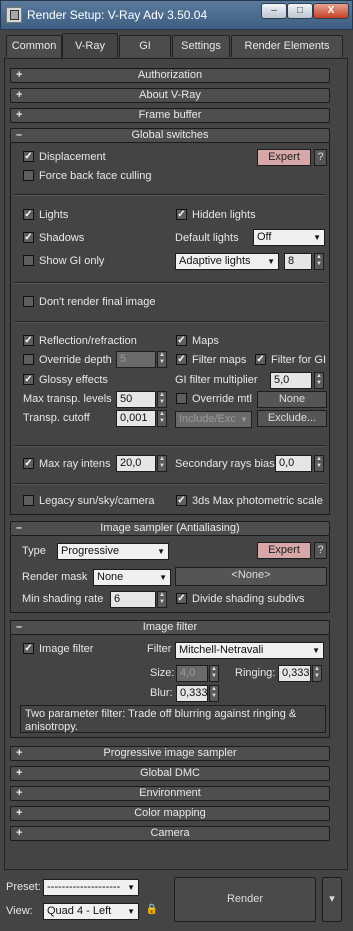 Image resolution: width=353 pixels, height=931 pixels. What do you see at coordinates (28, 463) in the screenshot?
I see `max-ray-intens-checkbox: ✓` at bounding box center [28, 463].